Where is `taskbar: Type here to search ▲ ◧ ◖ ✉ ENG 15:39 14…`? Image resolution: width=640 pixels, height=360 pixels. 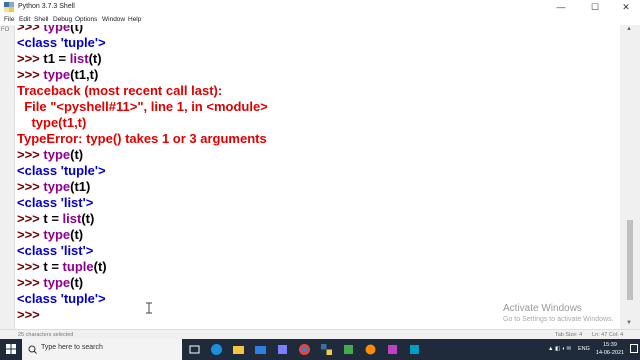
taskbar: Type here to search ▲ ◧ ◖ ✉ ENG 15:39 14… is located at coordinates (320, 349).